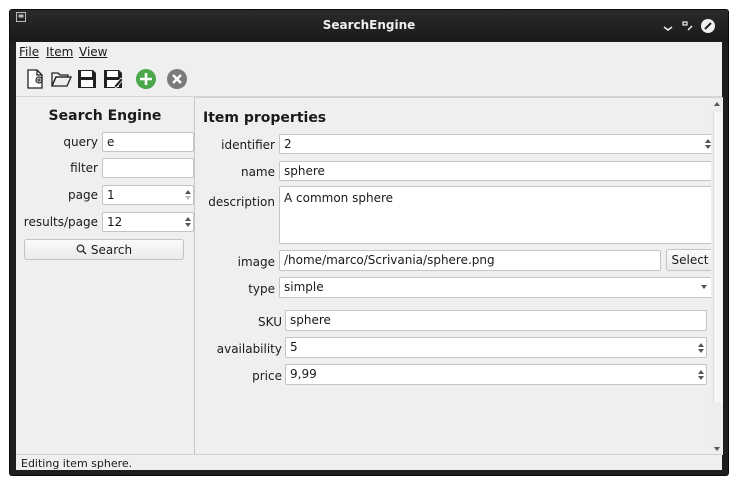 Image resolution: width=738 pixels, height=485 pixels. I want to click on filter-label: filter, so click(84, 168).